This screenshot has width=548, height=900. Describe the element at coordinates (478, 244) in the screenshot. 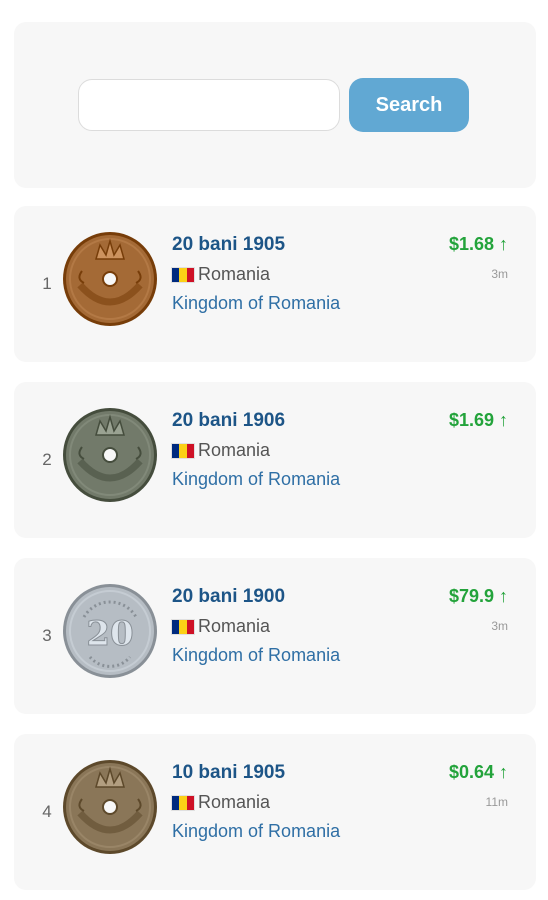

I see `price-value: $1.68 ↑` at that location.